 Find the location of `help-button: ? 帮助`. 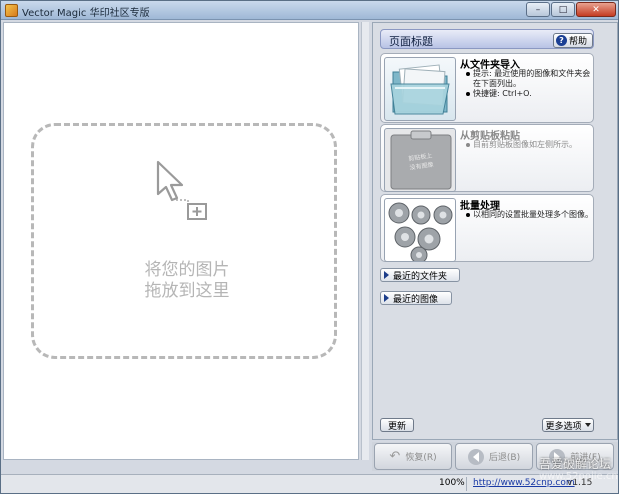

help-button: ? 帮助 is located at coordinates (573, 40).